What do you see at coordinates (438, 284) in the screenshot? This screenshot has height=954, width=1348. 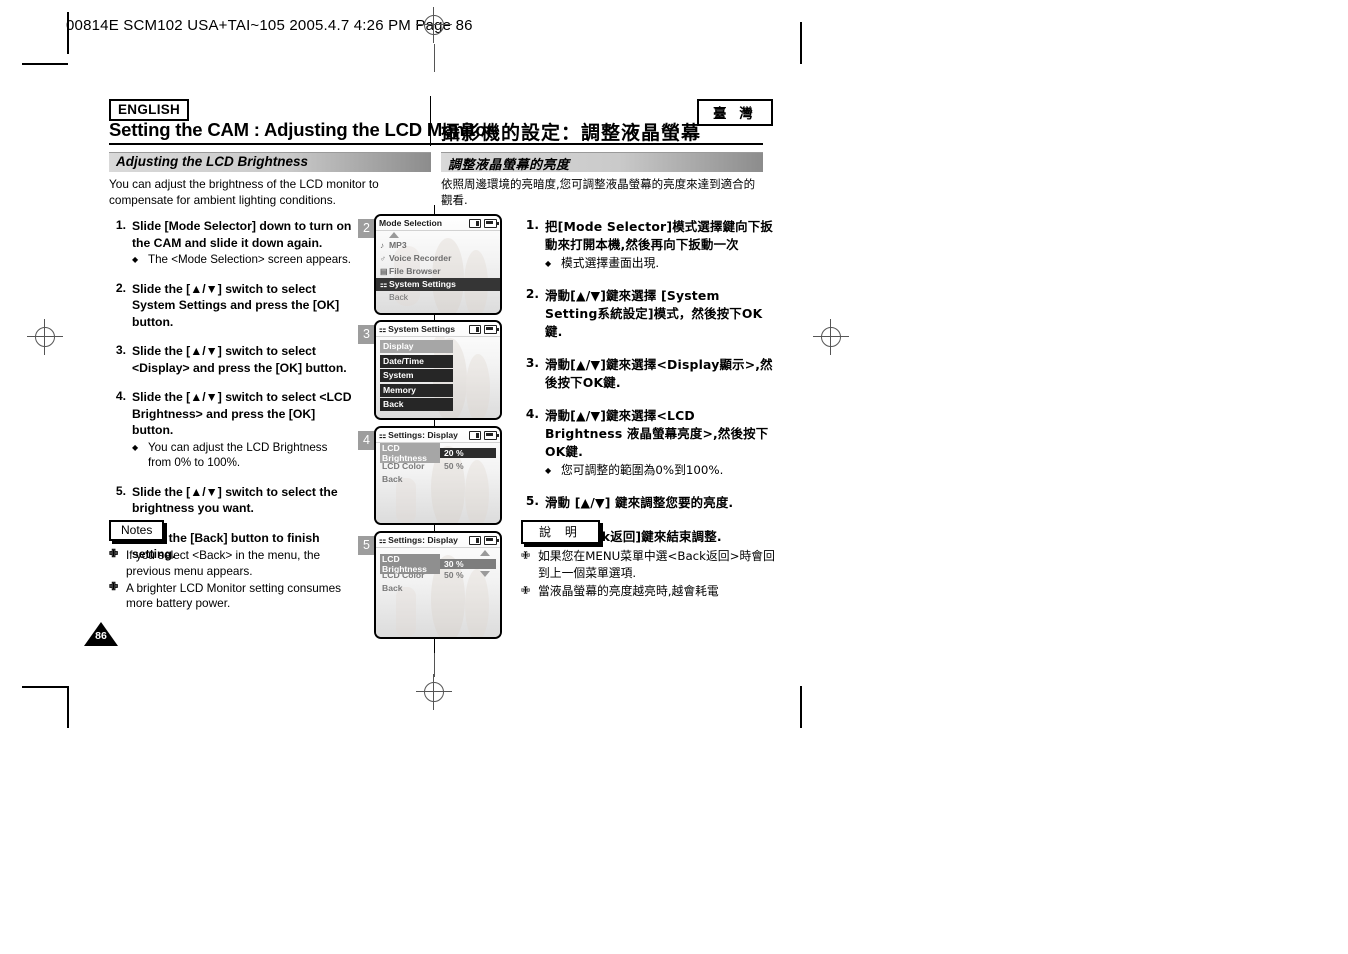 I see `menu-item-system-settings: ⚏ System Settings` at bounding box center [438, 284].